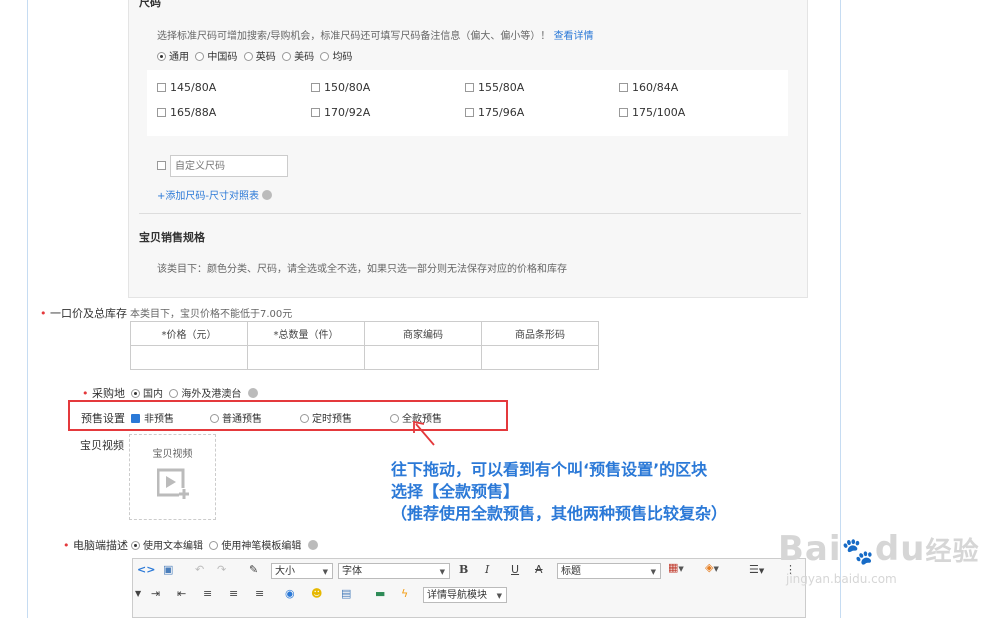  Describe the element at coordinates (172, 454) in the screenshot. I see `video-box-title: 宝贝视频` at that location.